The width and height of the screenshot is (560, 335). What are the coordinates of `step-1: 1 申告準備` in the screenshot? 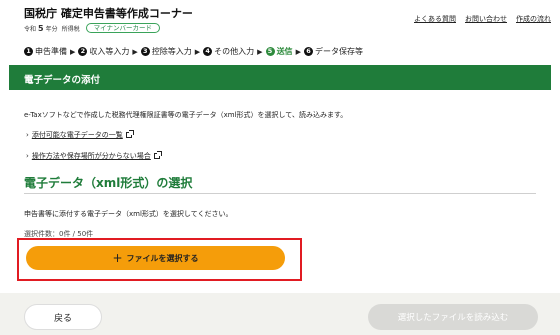 It's located at (45, 51).